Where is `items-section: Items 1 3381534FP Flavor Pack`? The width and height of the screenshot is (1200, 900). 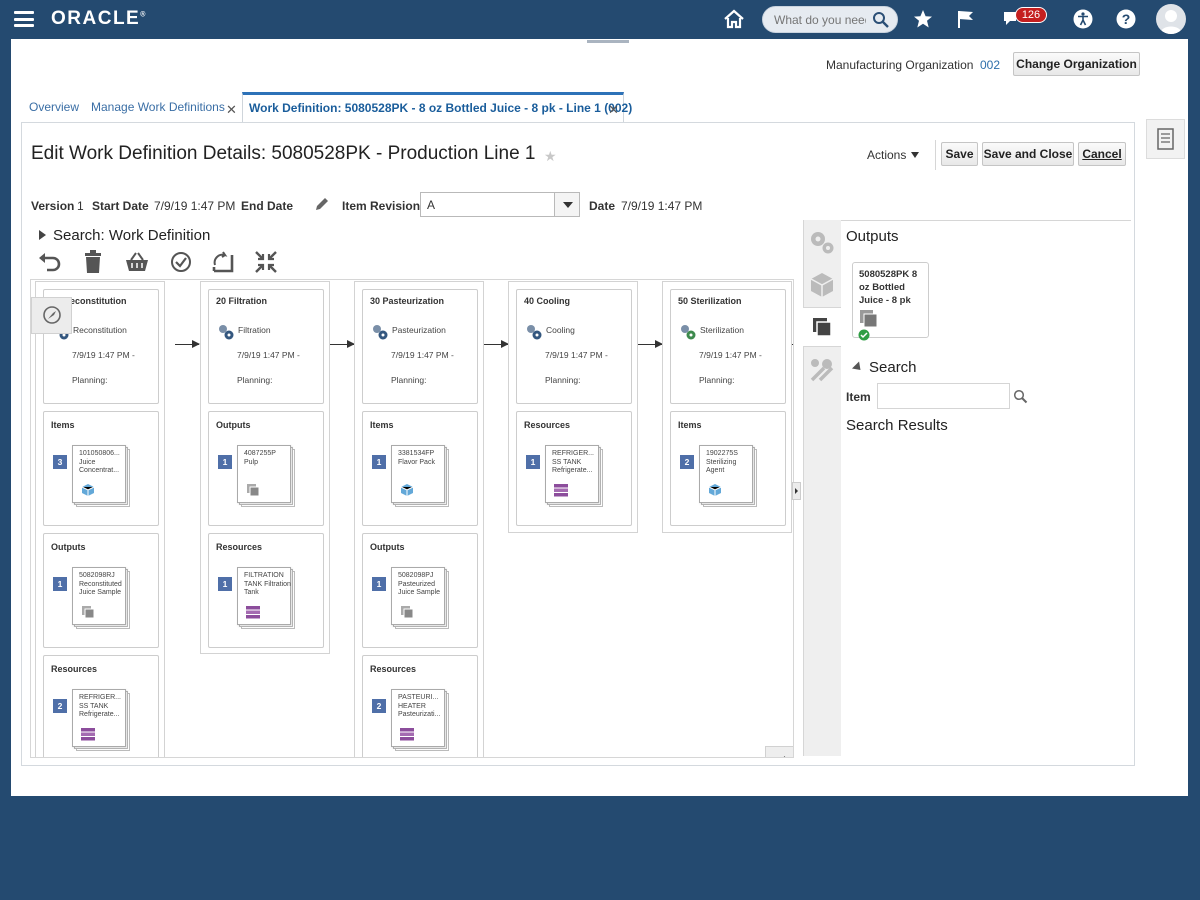
items-section: Items 1 3381534FP Flavor Pack is located at coordinates (420, 468).